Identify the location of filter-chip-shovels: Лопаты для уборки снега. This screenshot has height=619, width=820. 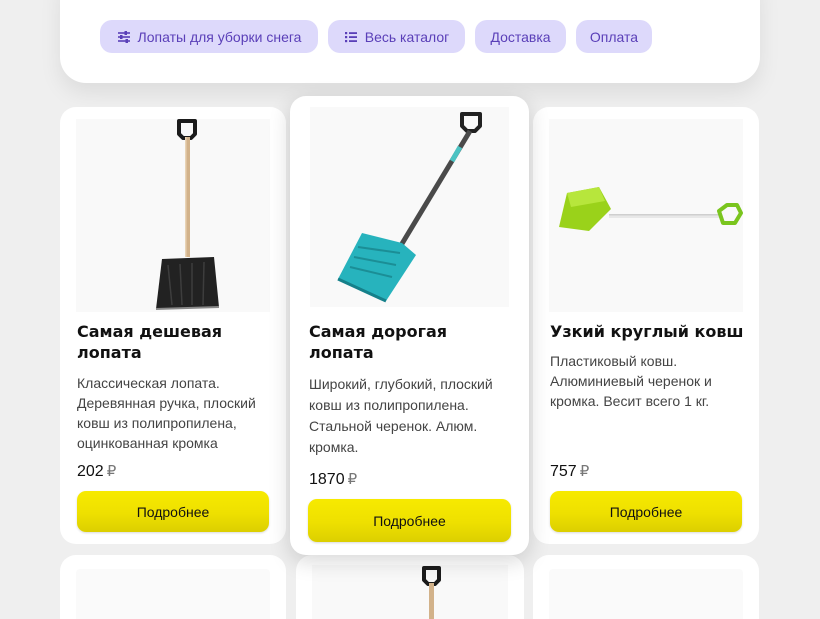
(209, 36).